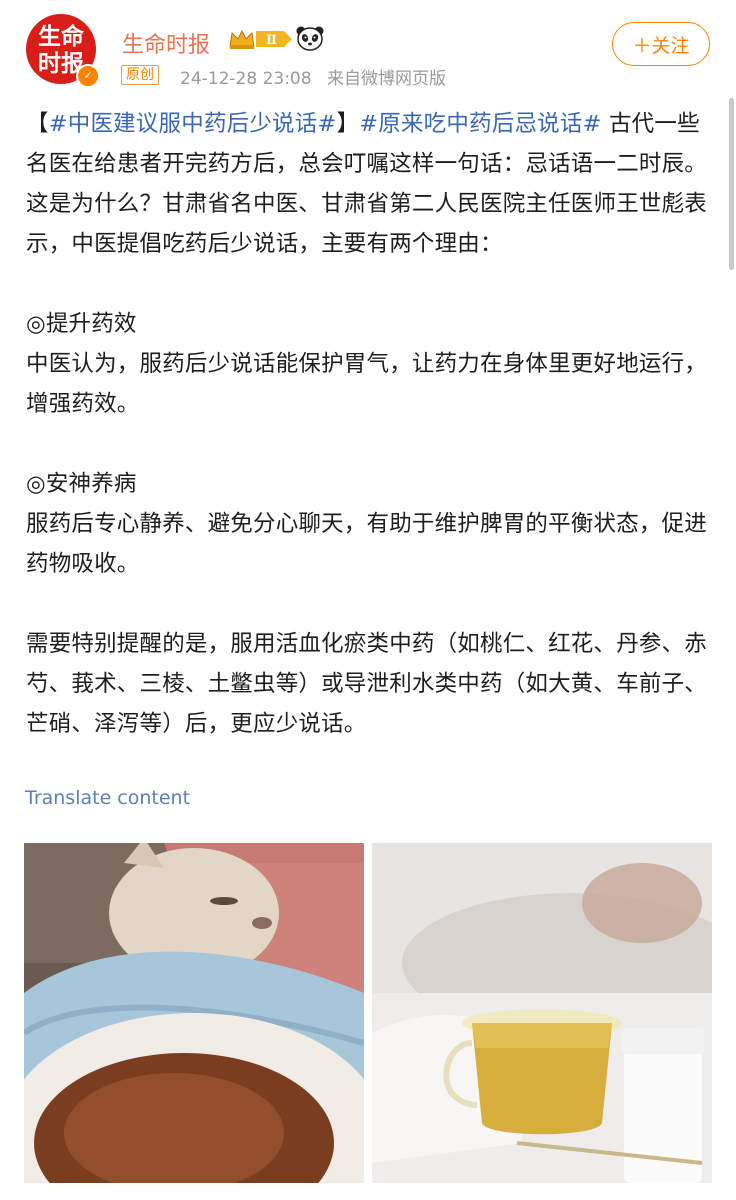 This screenshot has width=736, height=1200. Describe the element at coordinates (386, 79) in the screenshot. I see `post-source: 来自微博网页版` at that location.